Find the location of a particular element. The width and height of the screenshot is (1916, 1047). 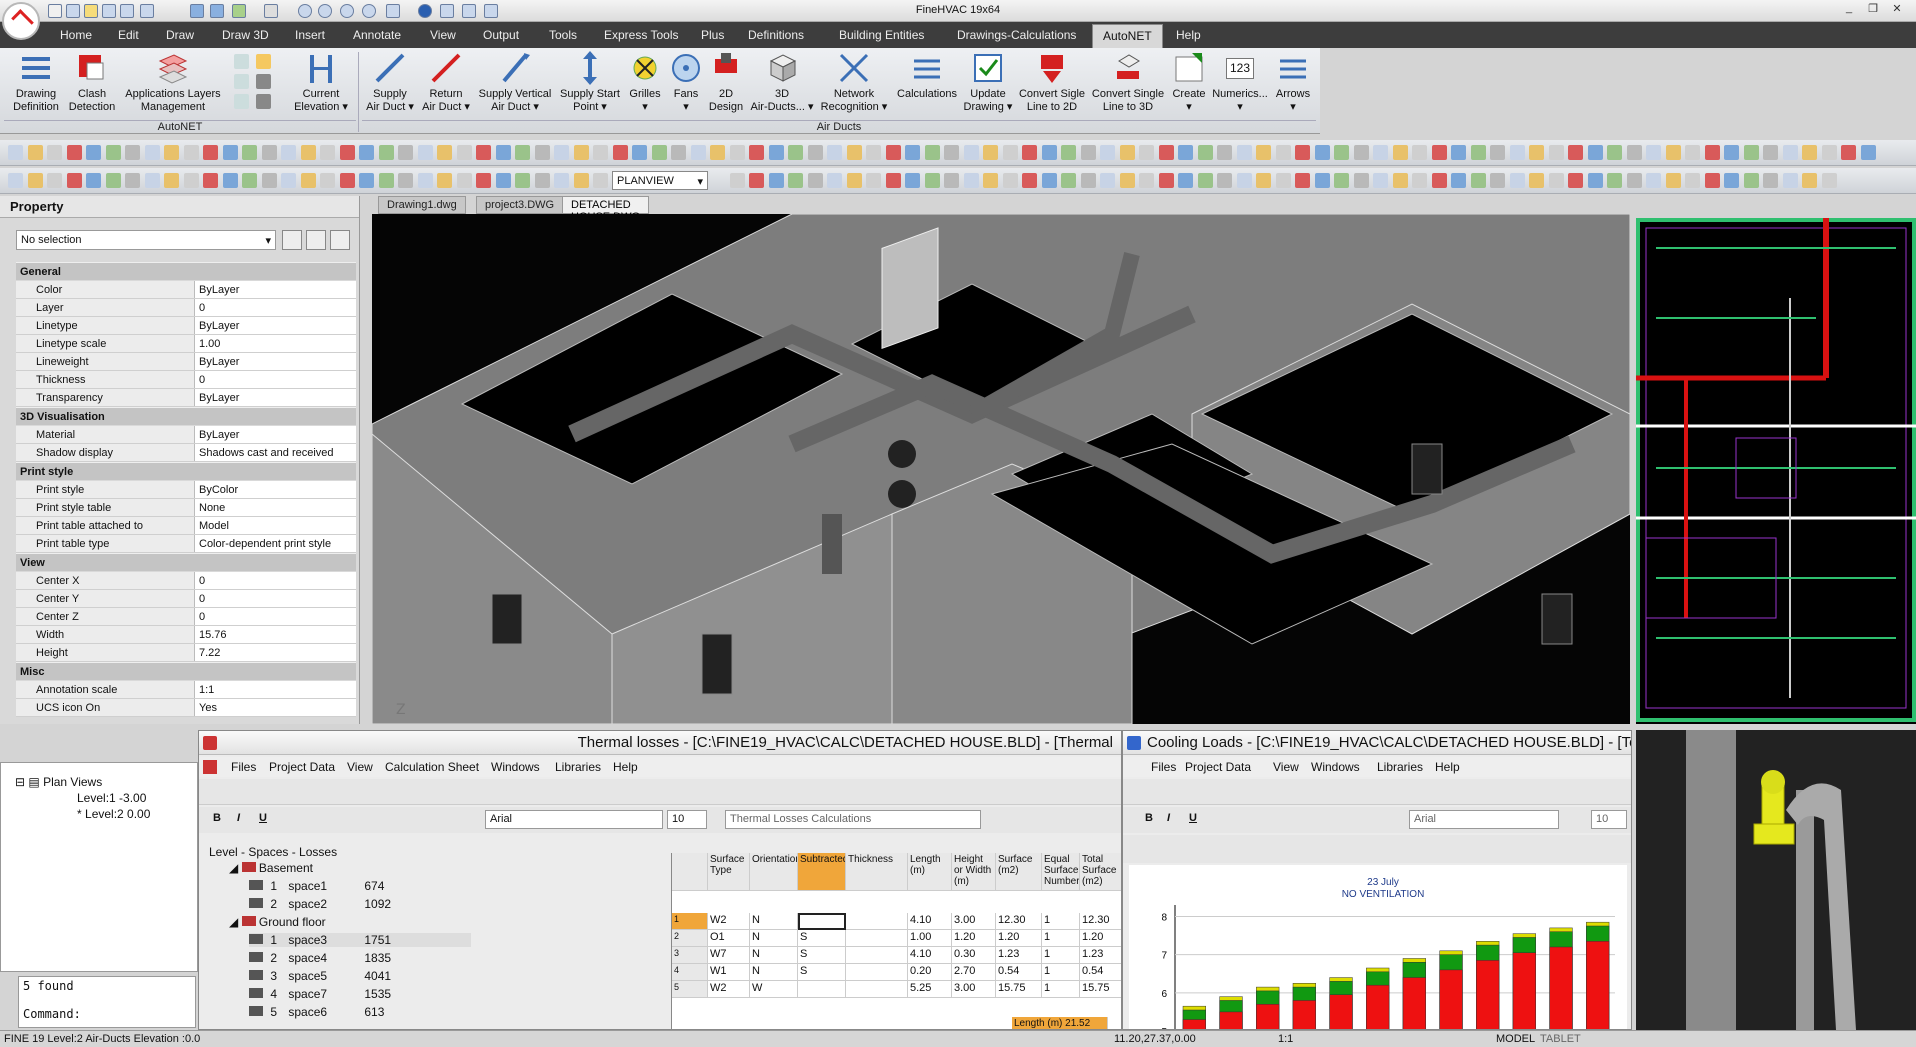

space-node: 1 space3 1751 is located at coordinates (360, 940).